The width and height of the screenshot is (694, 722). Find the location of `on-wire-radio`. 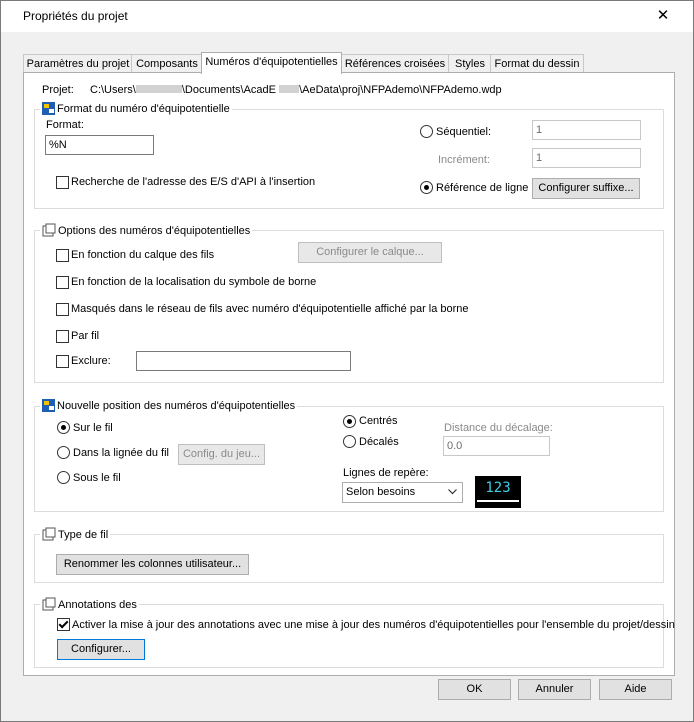

on-wire-radio is located at coordinates (63, 427).